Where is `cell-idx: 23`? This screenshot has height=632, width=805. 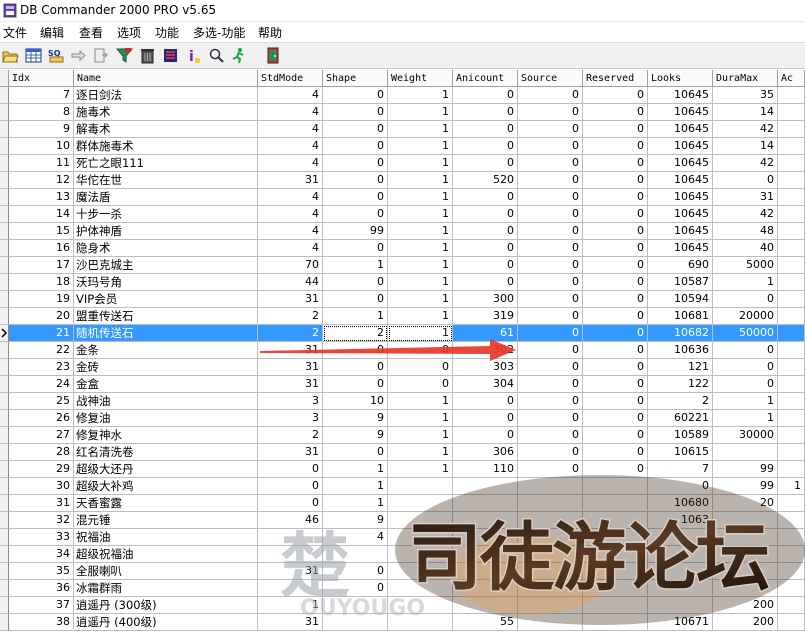
cell-idx: 23 is located at coordinates (41, 367).